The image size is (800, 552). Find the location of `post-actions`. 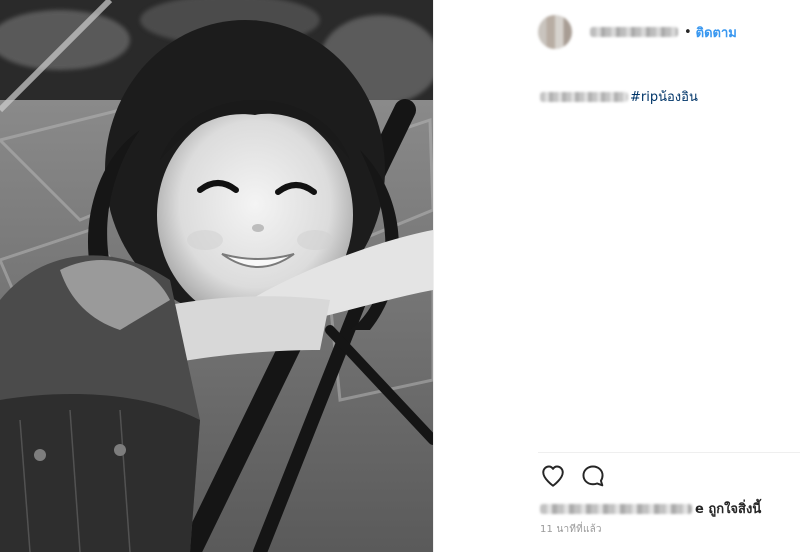

post-actions is located at coordinates (580, 476).